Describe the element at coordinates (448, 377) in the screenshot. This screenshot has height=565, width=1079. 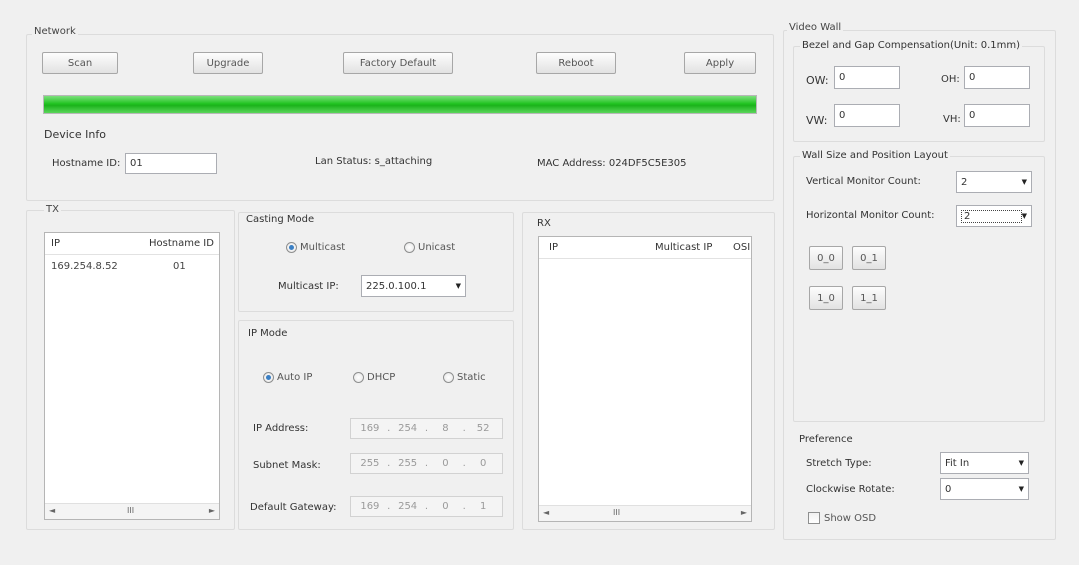
I see `static-radio-dot` at that location.